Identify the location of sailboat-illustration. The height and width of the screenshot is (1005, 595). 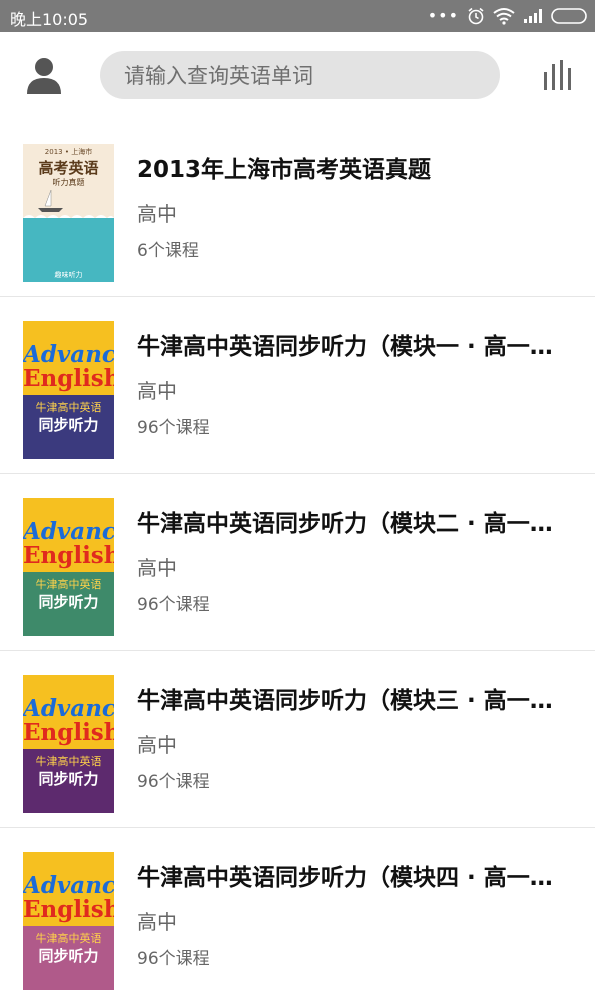
(68, 235).